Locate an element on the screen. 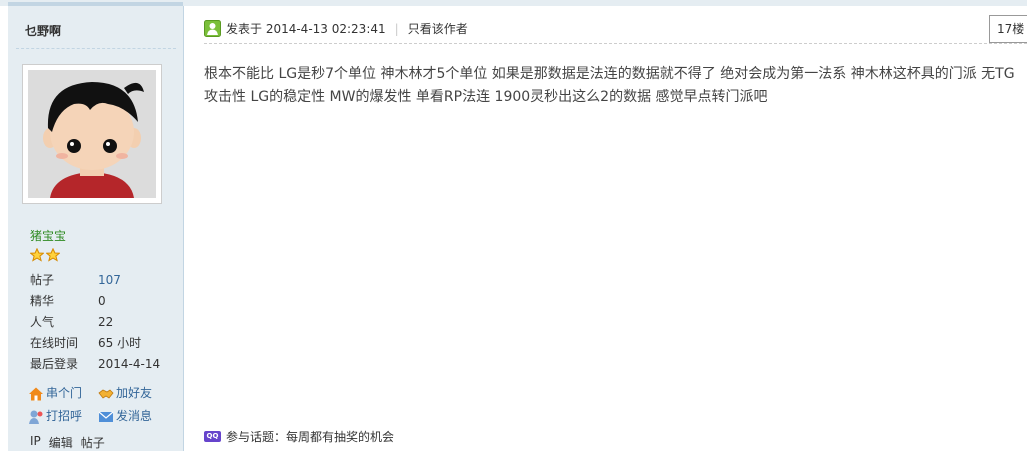 The width and height of the screenshot is (1027, 451). admin-links: IP 编辑 帖子 is located at coordinates (67, 442).